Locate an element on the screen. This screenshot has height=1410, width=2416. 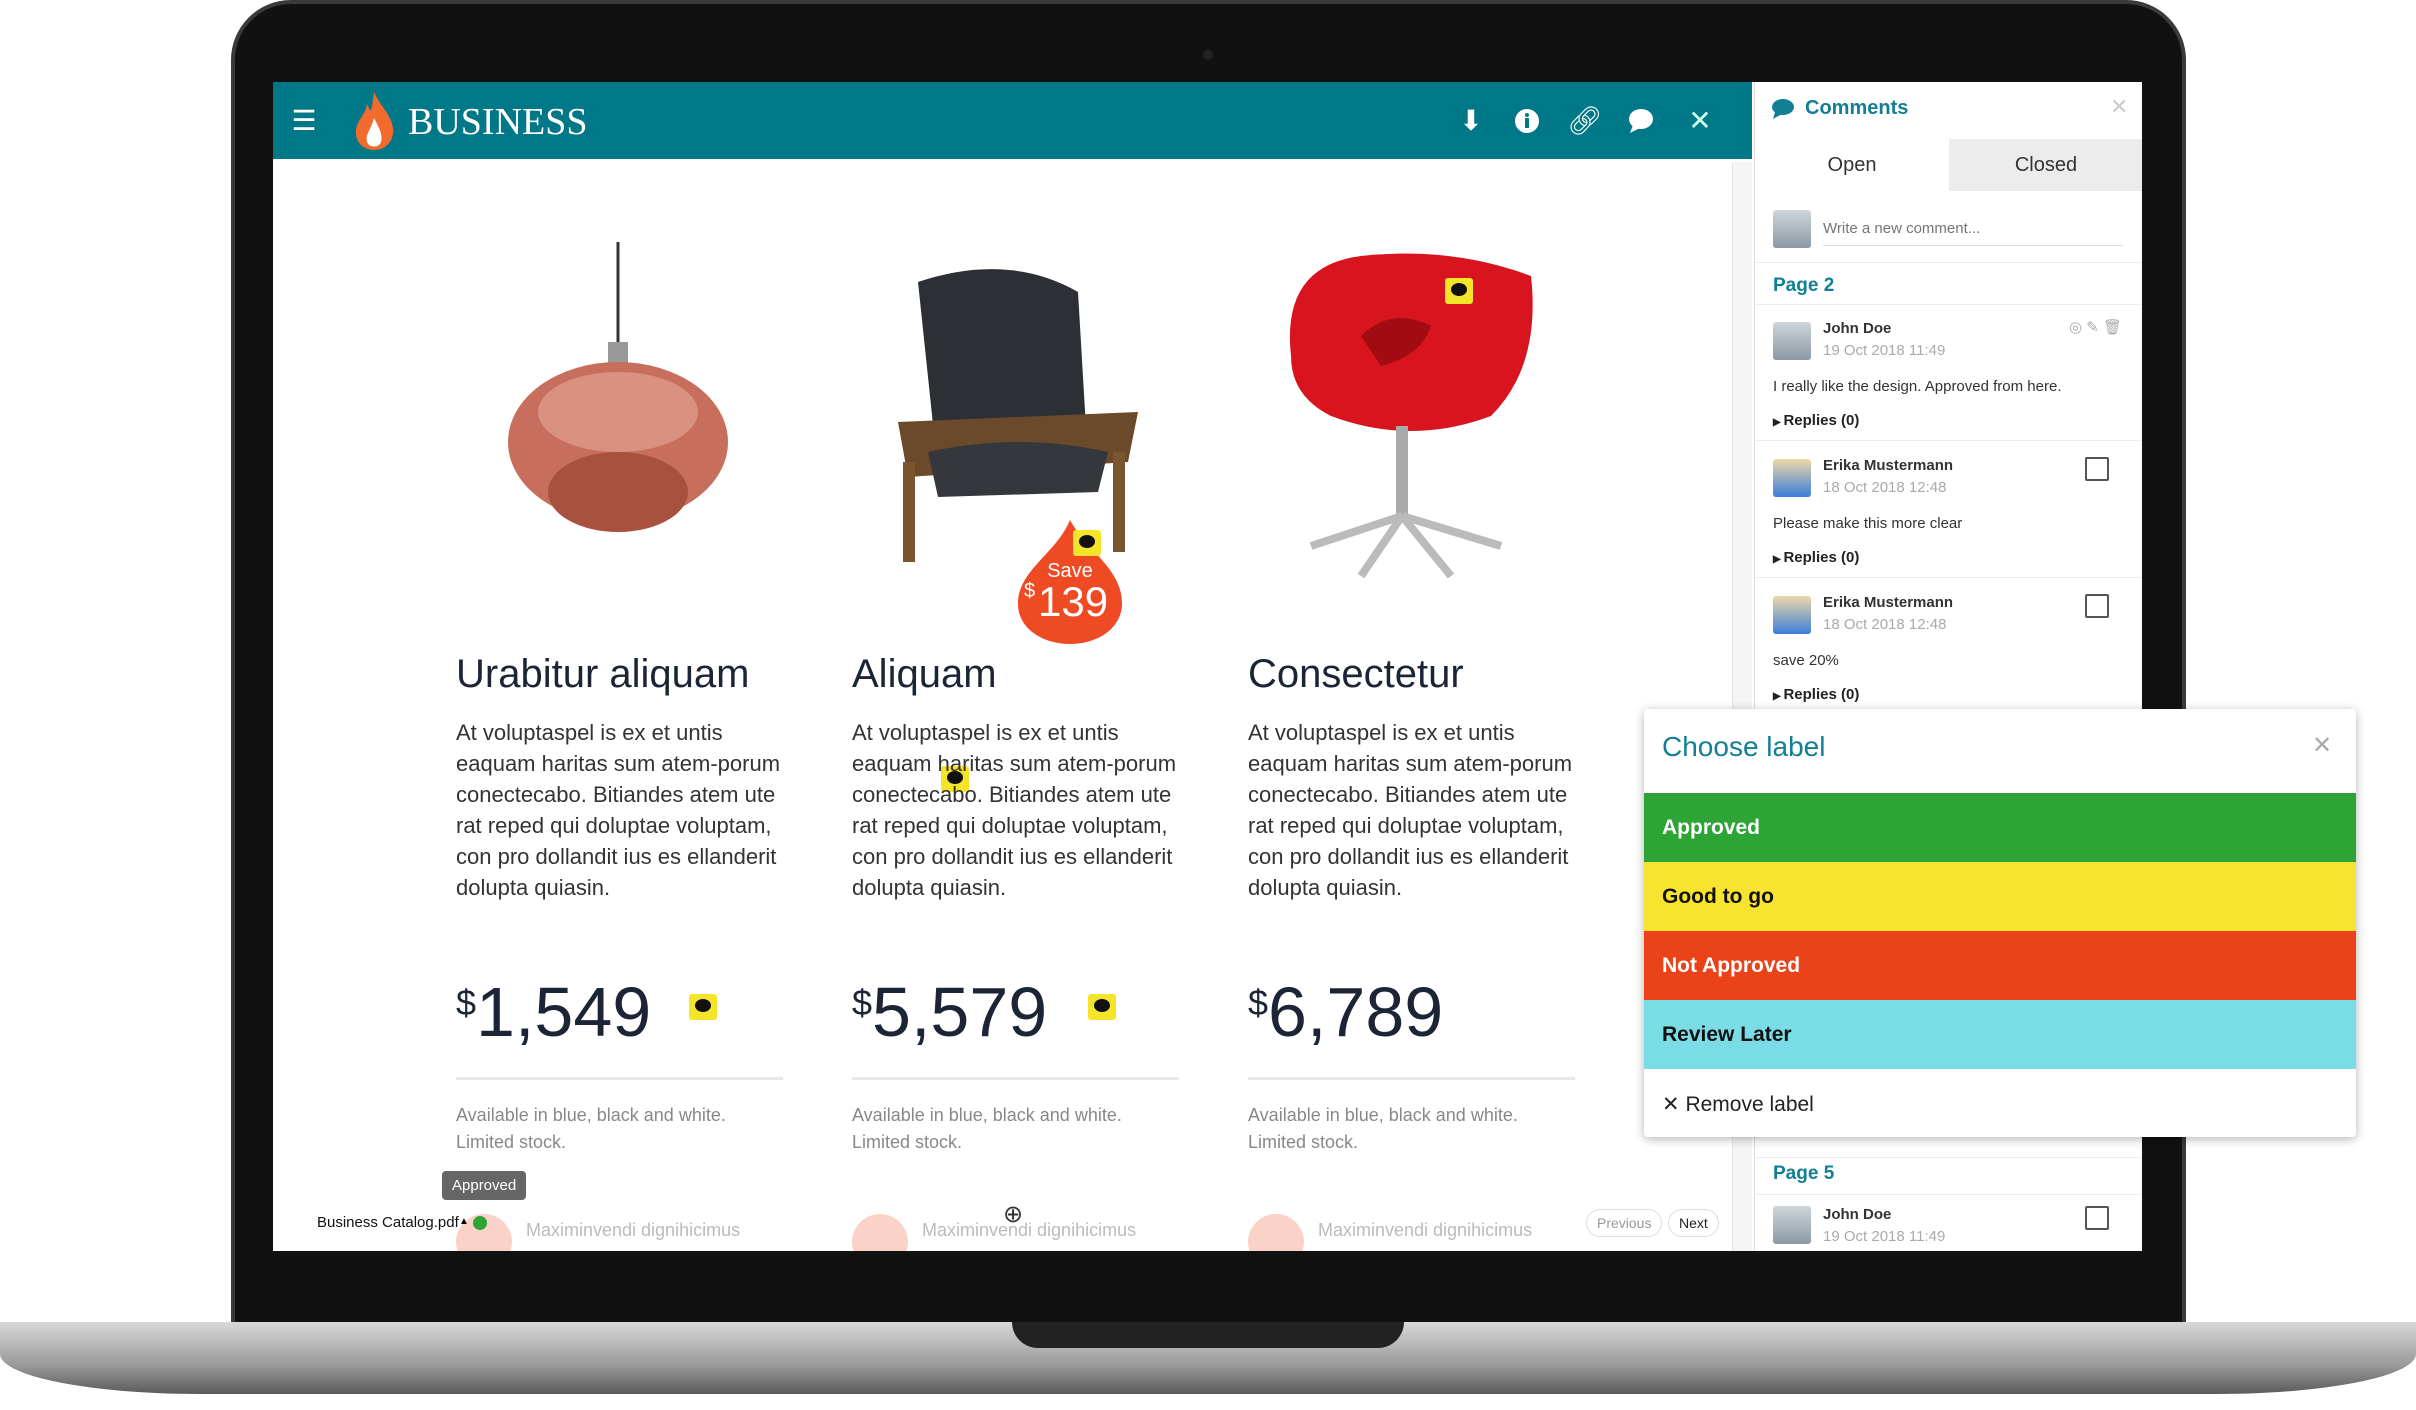
product-price: $1,549 is located at coordinates (554, 1012).